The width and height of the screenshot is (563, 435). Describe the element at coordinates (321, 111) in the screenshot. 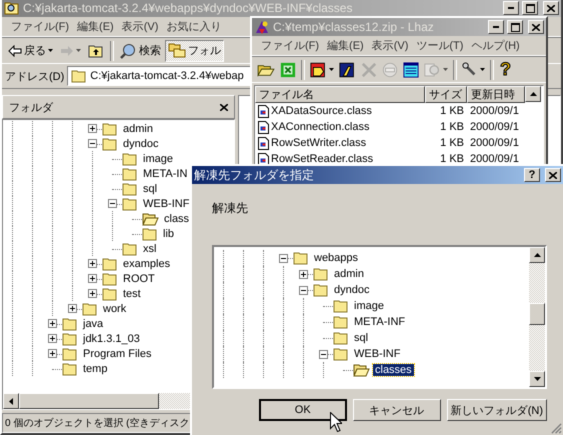

I see `file-name: XADataSource.class` at that location.